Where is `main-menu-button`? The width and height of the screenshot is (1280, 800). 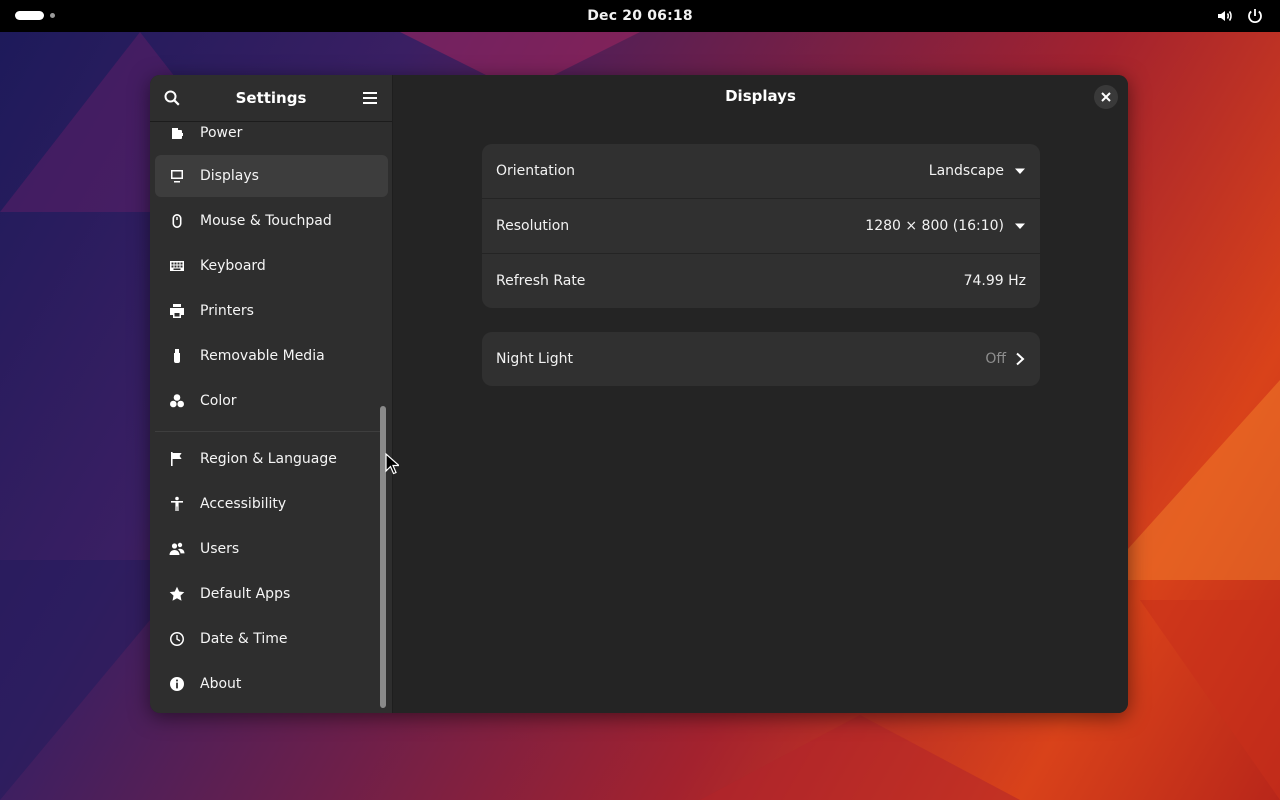 main-menu-button is located at coordinates (370, 98).